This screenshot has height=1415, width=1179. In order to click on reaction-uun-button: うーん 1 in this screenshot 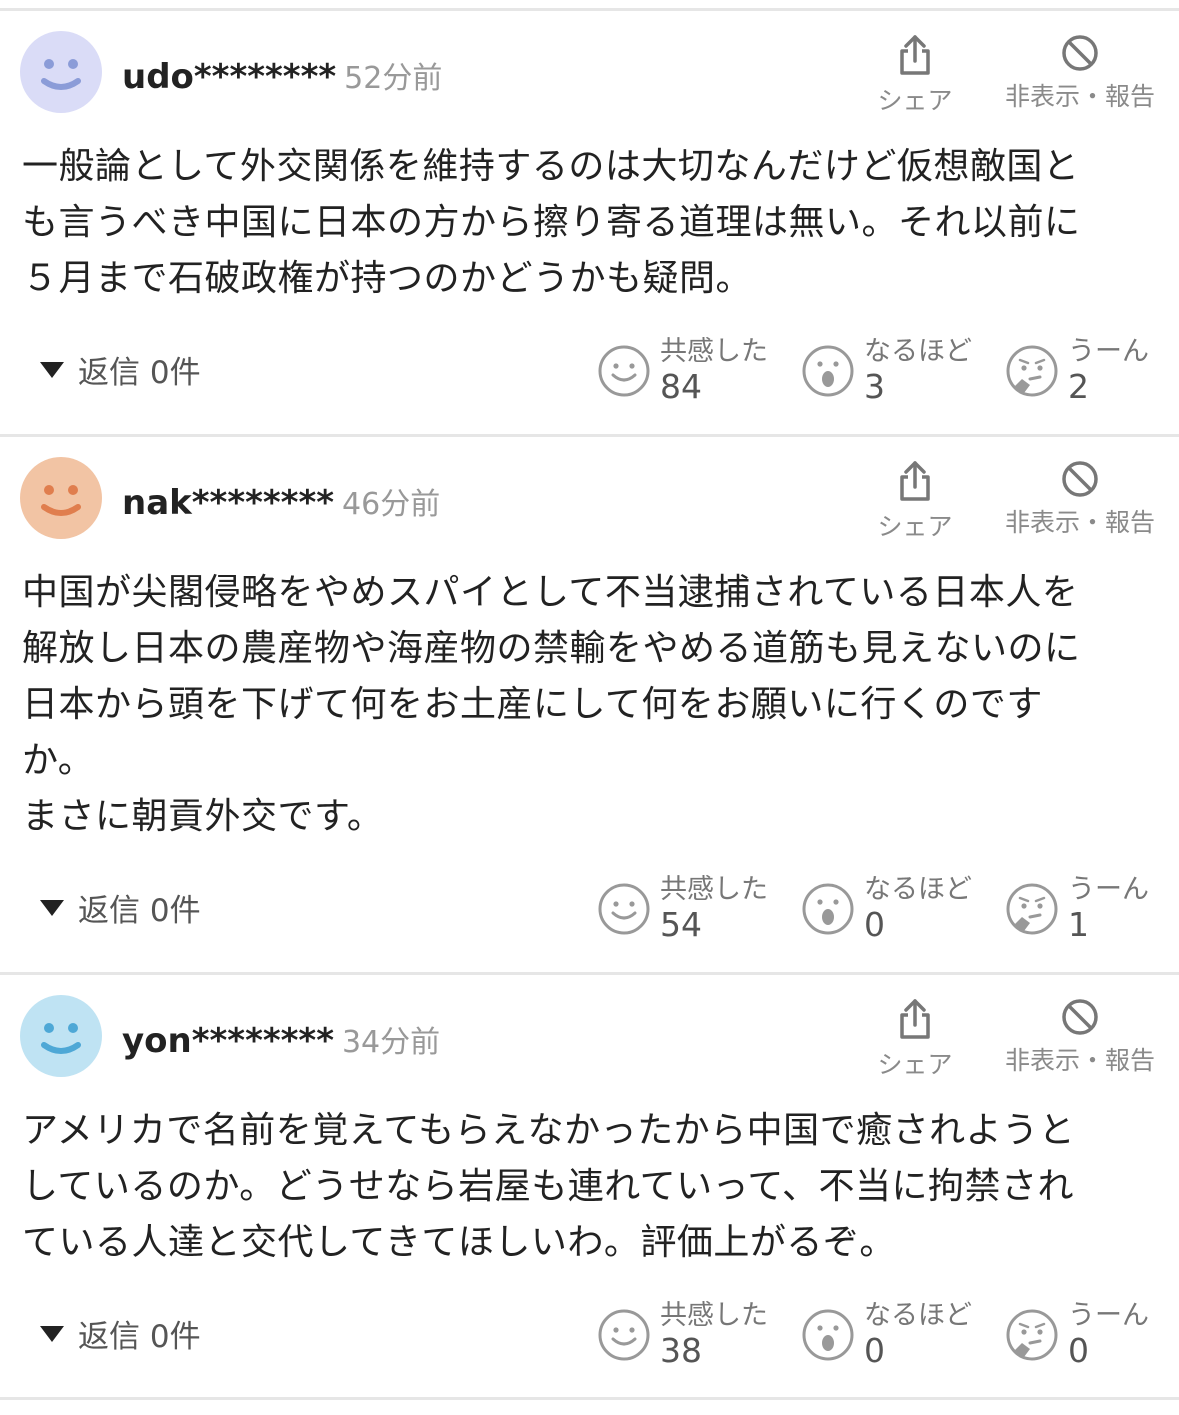, I will do `click(1091, 912)`.